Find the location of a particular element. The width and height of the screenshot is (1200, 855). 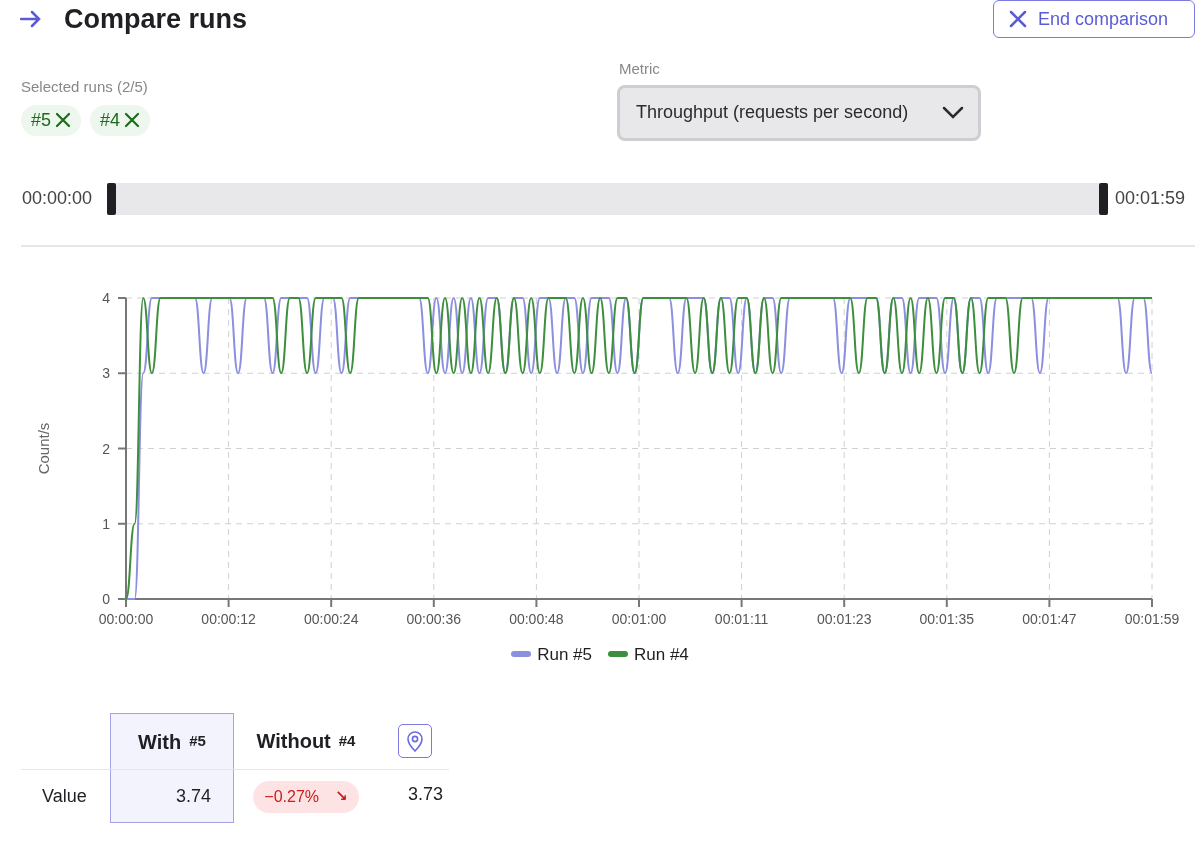

x-tick-label: 00:01:59 is located at coordinates (1152, 618).